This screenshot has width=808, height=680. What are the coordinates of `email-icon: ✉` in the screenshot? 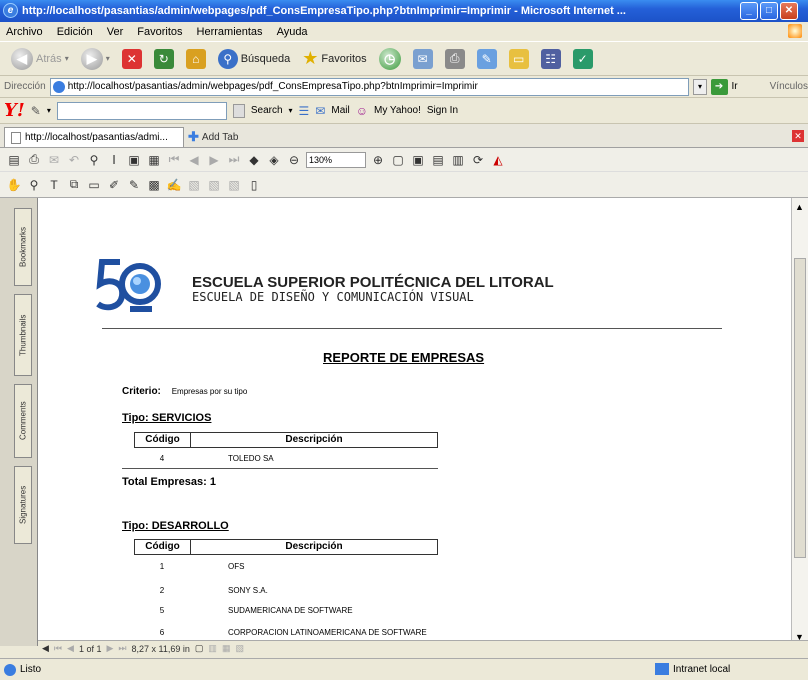 It's located at (54, 160).